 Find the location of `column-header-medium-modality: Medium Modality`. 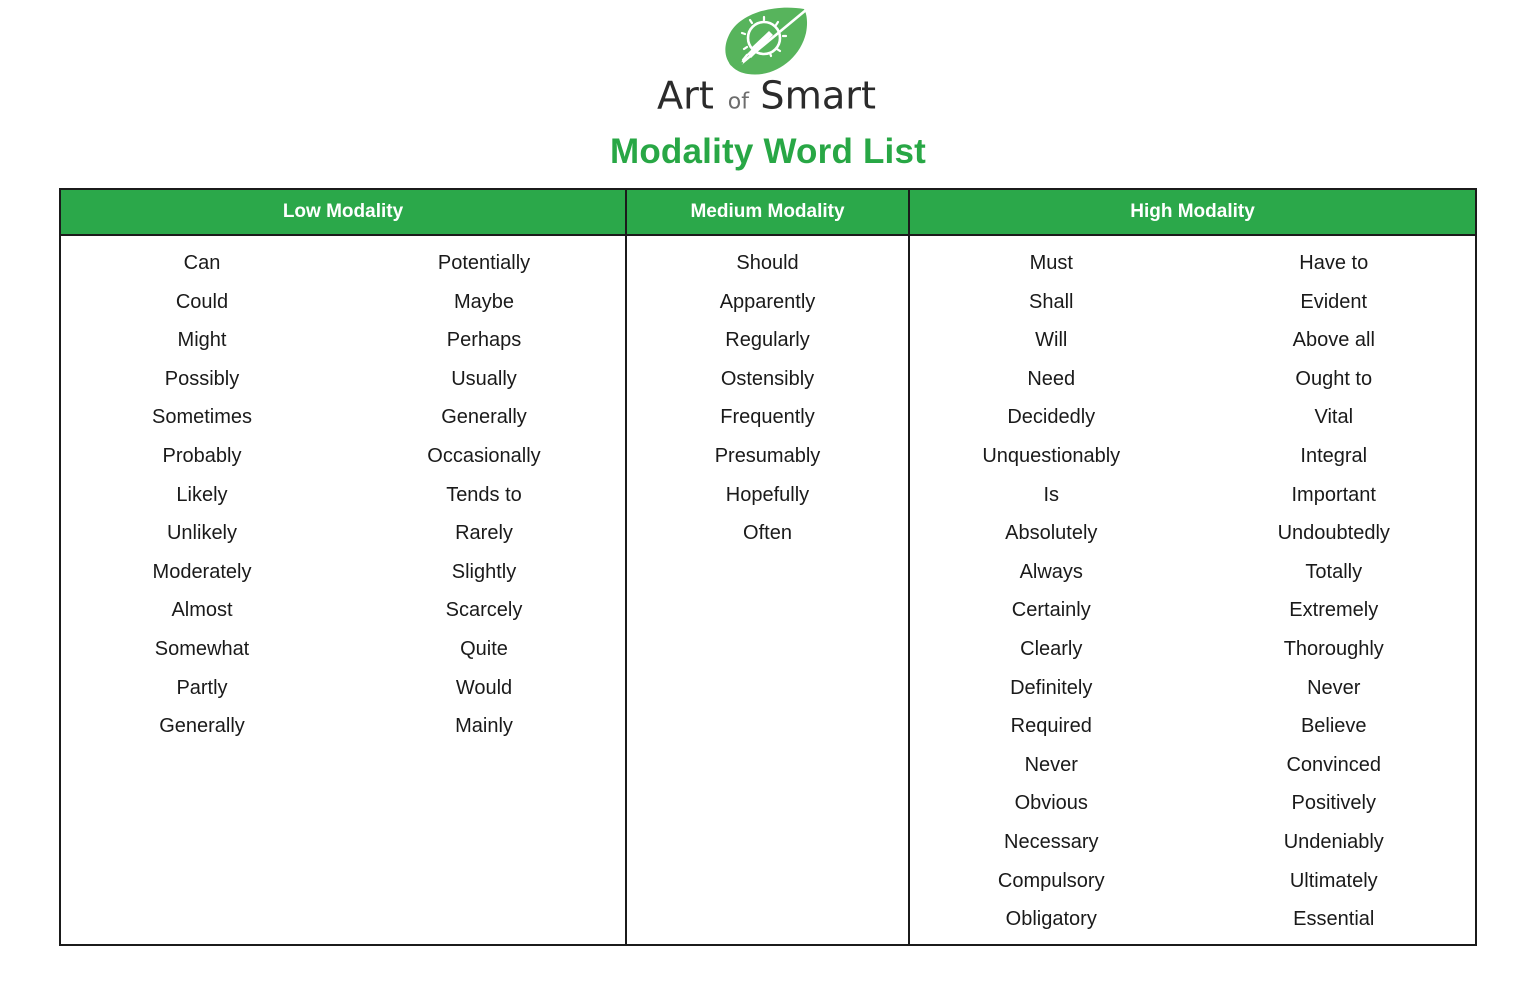

column-header-medium-modality: Medium Modality is located at coordinates (768, 212).